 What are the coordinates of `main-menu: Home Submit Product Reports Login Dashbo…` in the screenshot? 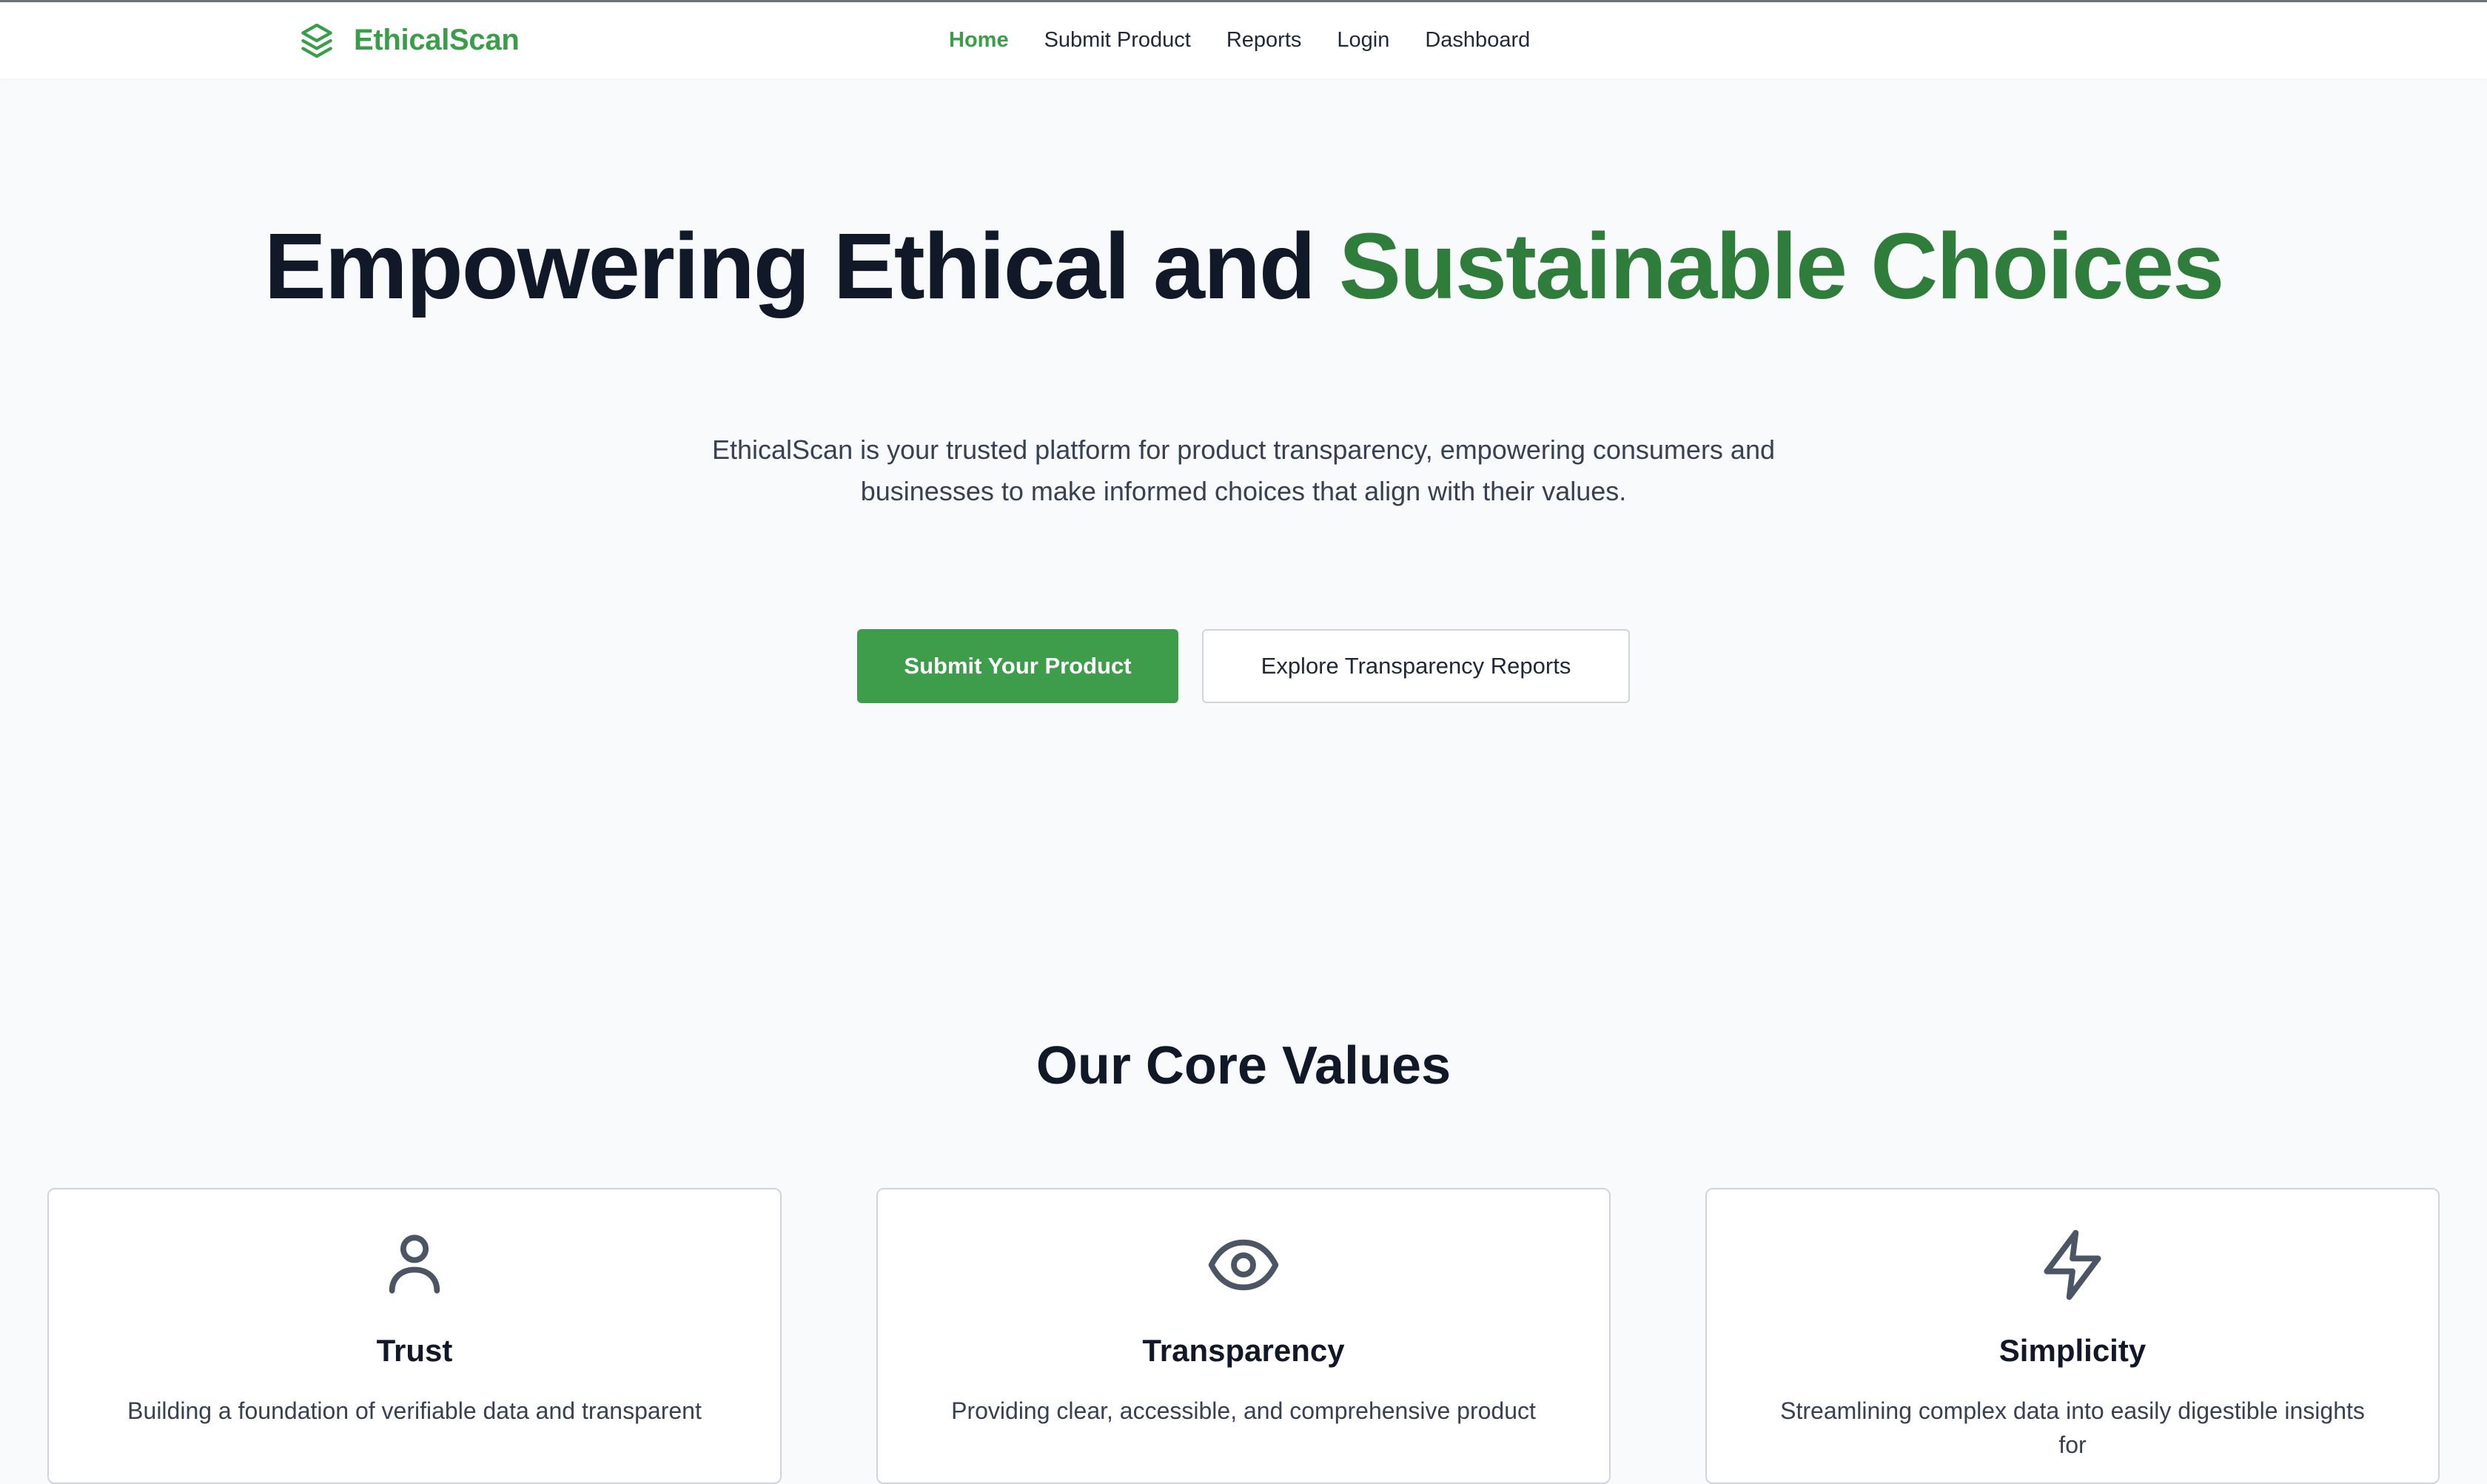 It's located at (1257, 40).